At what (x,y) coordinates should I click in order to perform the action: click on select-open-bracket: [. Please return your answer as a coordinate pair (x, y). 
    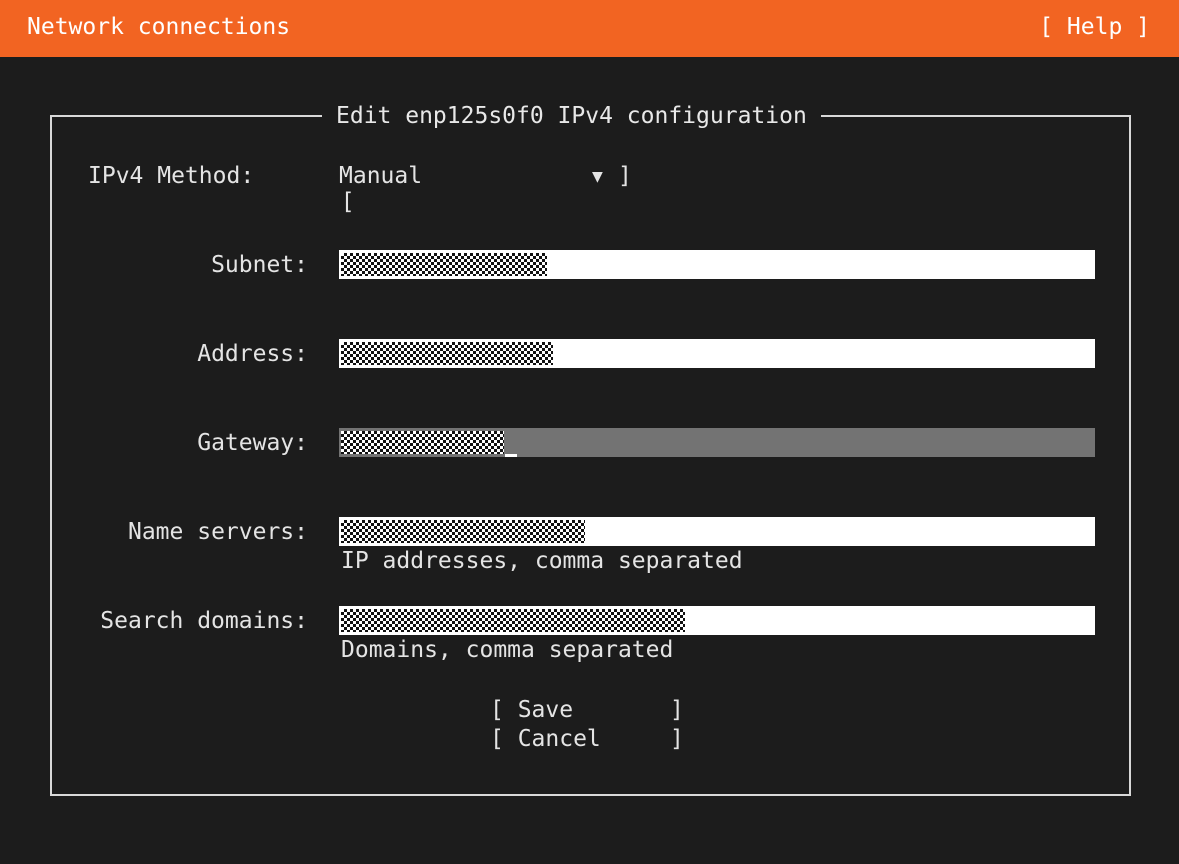
    Looking at the image, I should click on (347, 202).